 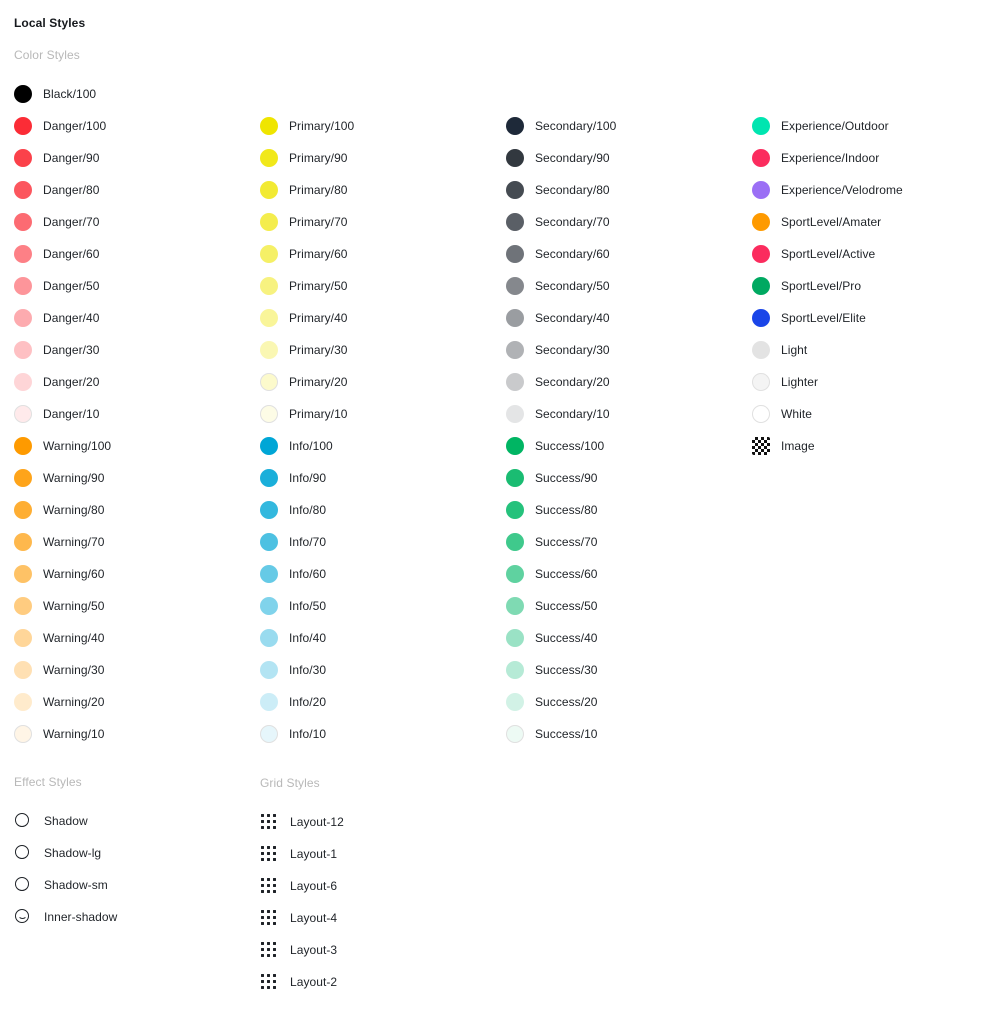 What do you see at coordinates (123, 478) in the screenshot?
I see `color-style-row: Warning/90` at bounding box center [123, 478].